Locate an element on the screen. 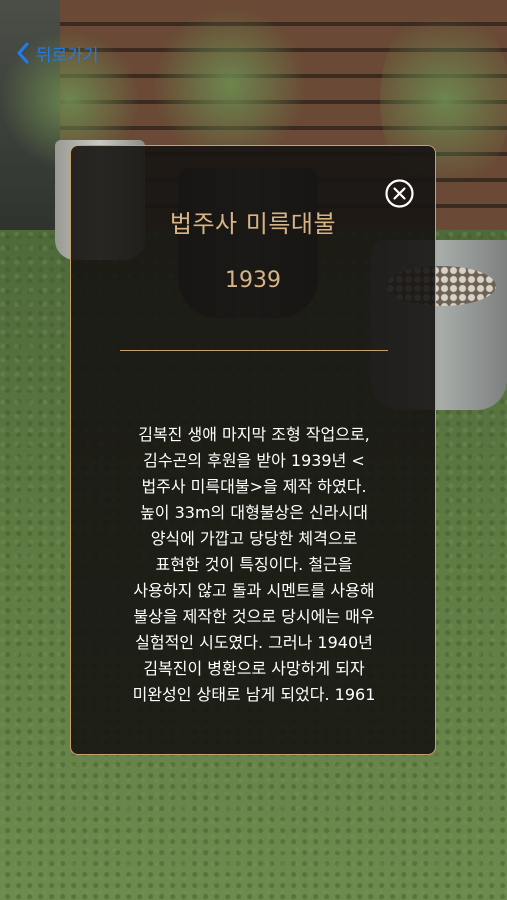 This screenshot has width=507, height=900. description-line: 높이 33m의 대형불상은 신라시대 is located at coordinates (254, 512).